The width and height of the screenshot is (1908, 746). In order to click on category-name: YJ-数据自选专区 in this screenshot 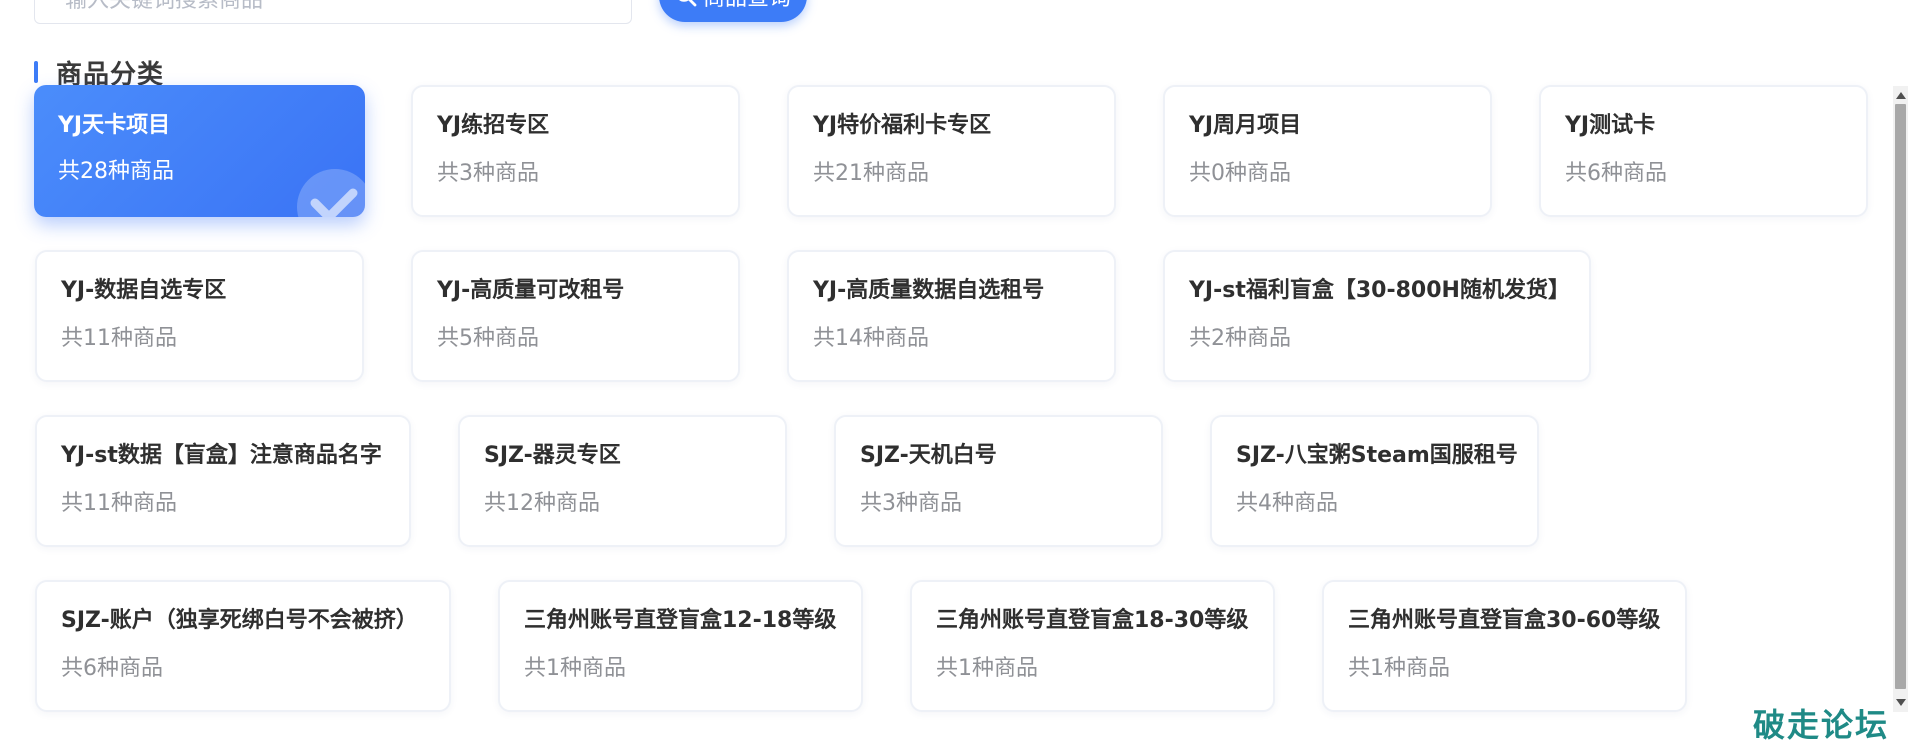, I will do `click(144, 290)`.